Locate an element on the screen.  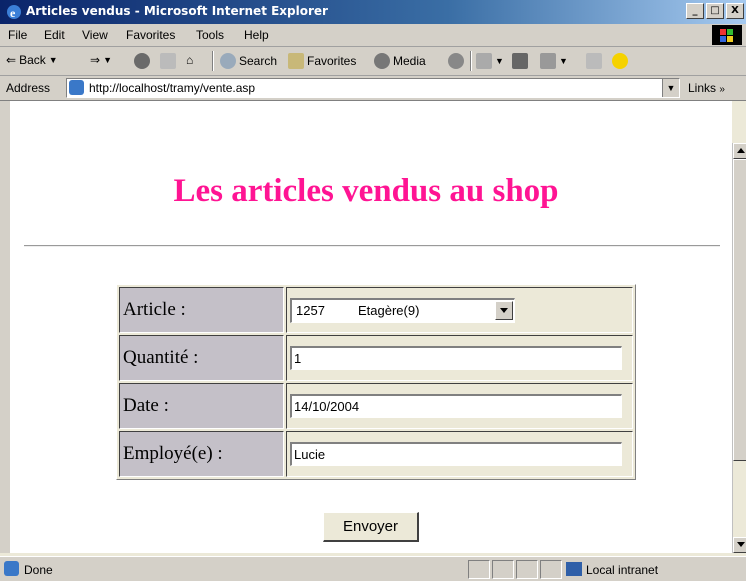
status-text: Done is located at coordinates (38, 570).